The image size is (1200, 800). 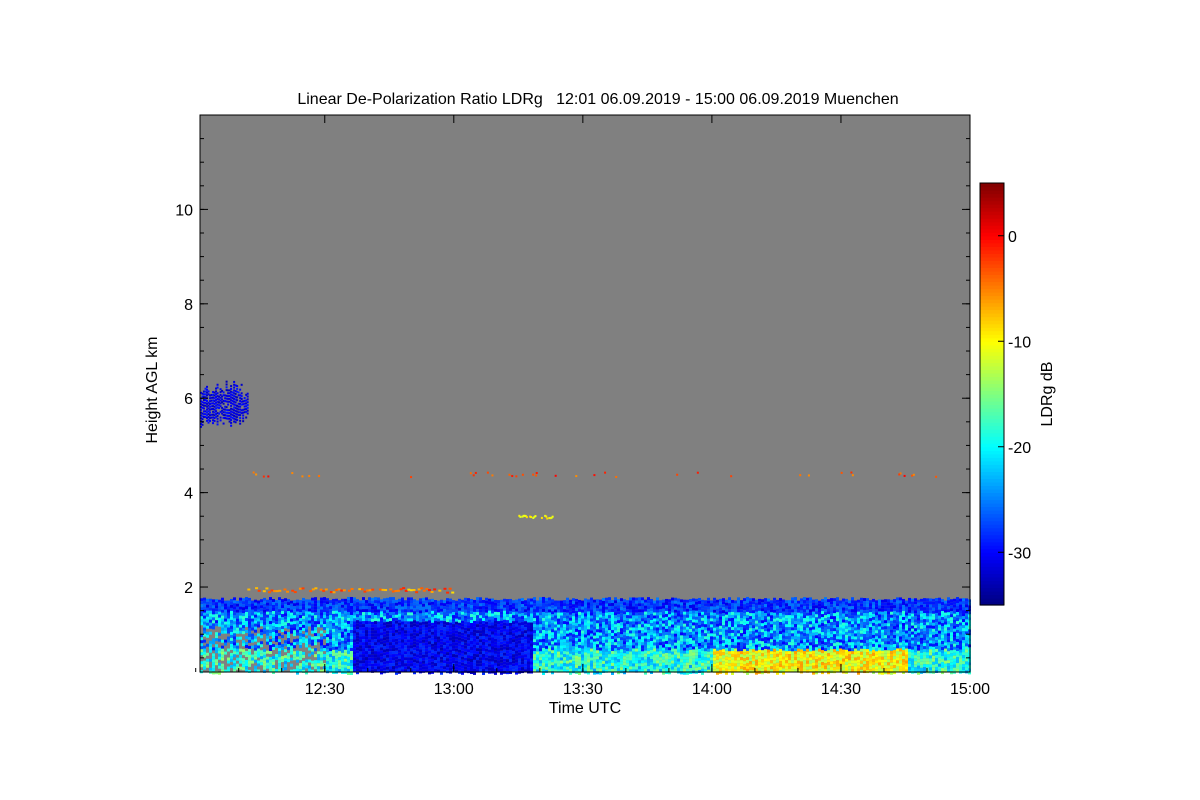 What do you see at coordinates (712, 689) in the screenshot?
I see `x-tick-label: 14:00` at bounding box center [712, 689].